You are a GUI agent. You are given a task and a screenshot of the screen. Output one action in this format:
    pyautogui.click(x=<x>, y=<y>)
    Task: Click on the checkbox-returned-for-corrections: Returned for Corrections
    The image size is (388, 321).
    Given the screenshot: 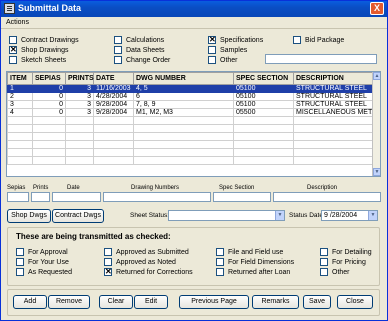 What is the action you would take?
    pyautogui.click(x=148, y=272)
    